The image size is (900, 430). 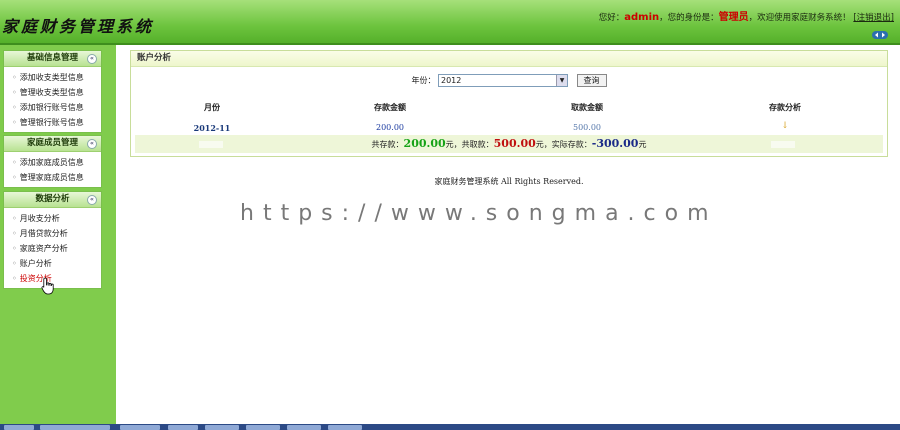 What do you see at coordinates (733, 17) in the screenshot?
I see `user-role: 管理员` at bounding box center [733, 17].